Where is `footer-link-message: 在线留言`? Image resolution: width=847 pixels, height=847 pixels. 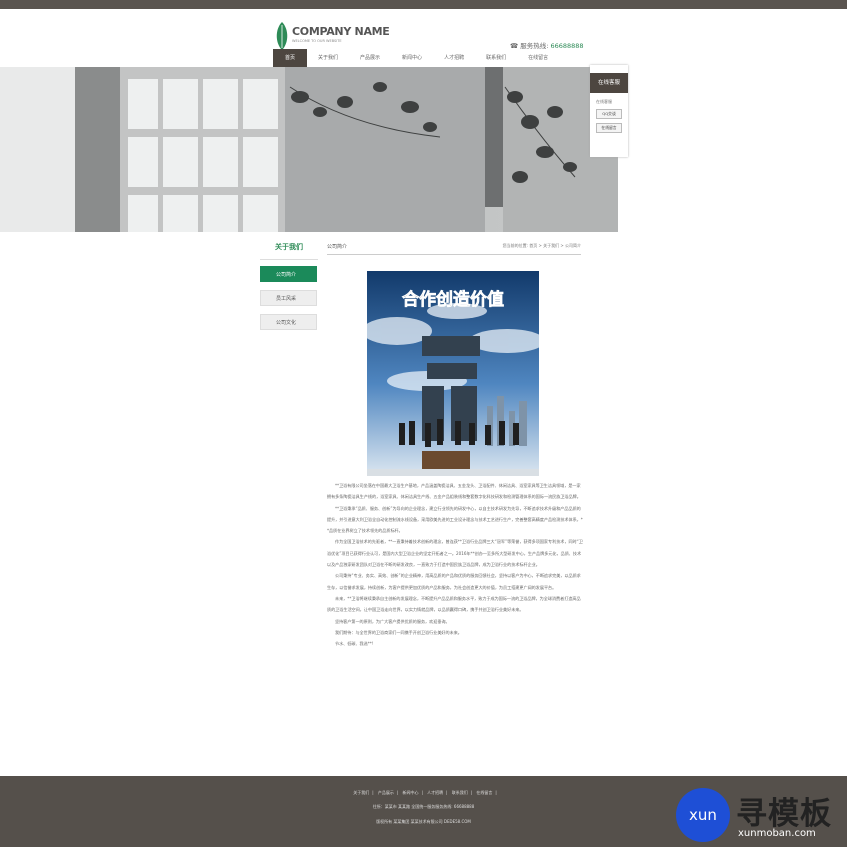
footer-link-message: 在线留言 is located at coordinates (484, 792).